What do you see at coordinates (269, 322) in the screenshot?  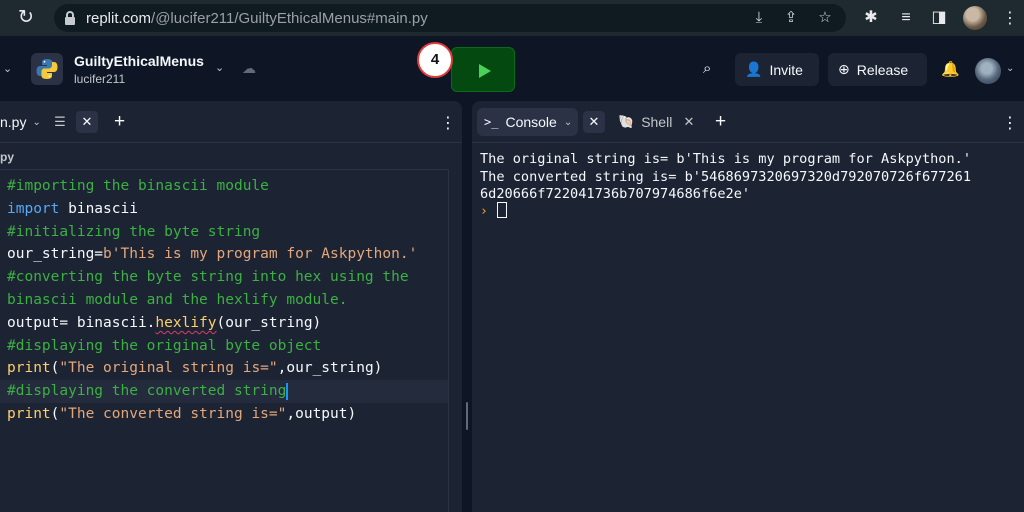 I see `code-token: (our_string)` at bounding box center [269, 322].